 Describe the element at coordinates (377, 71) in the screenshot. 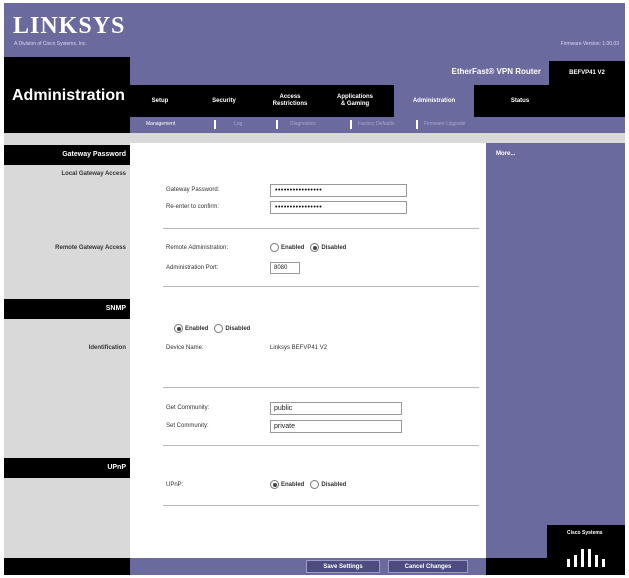

I see `product-row: EtherFast® VPN Router BEFVP41 V2` at that location.